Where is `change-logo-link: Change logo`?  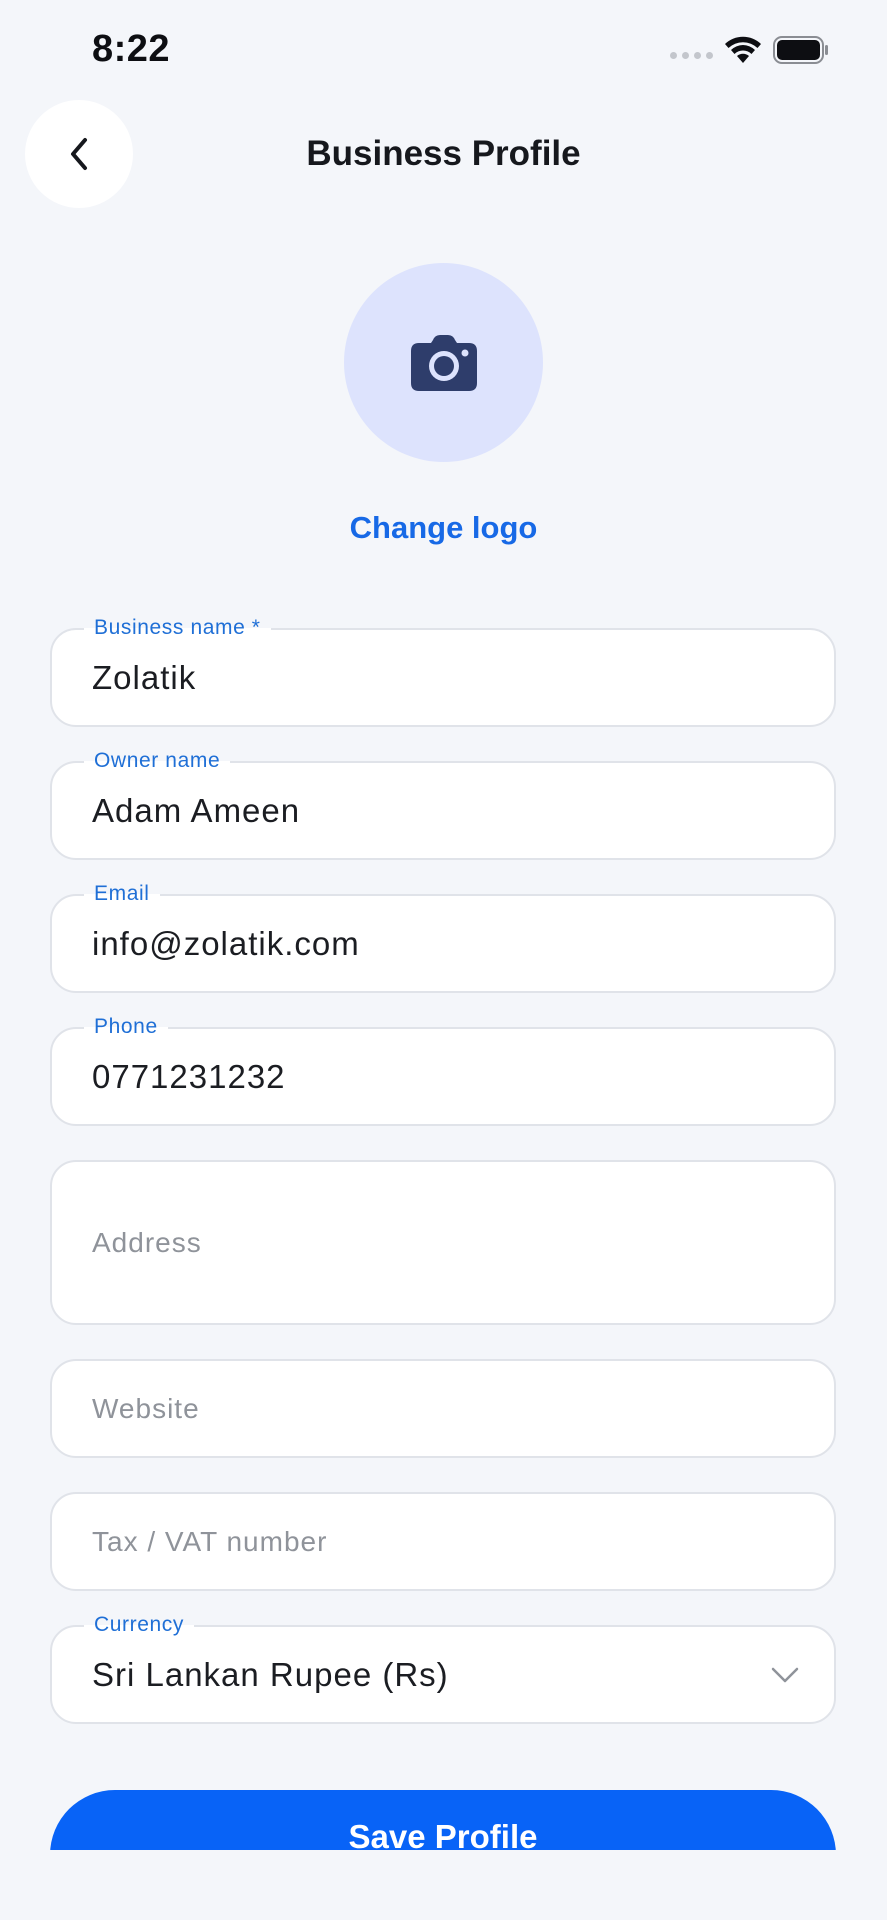 change-logo-link: Change logo is located at coordinates (443, 528).